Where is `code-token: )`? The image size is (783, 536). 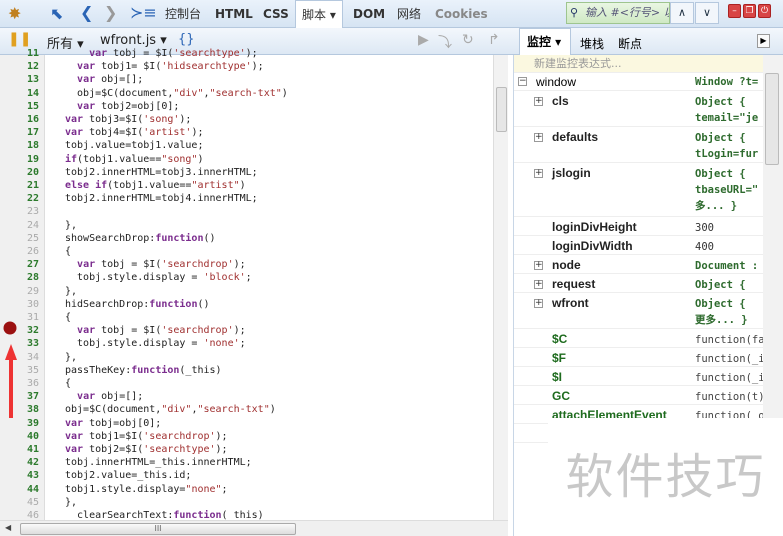 code-token: ) is located at coordinates (284, 93).